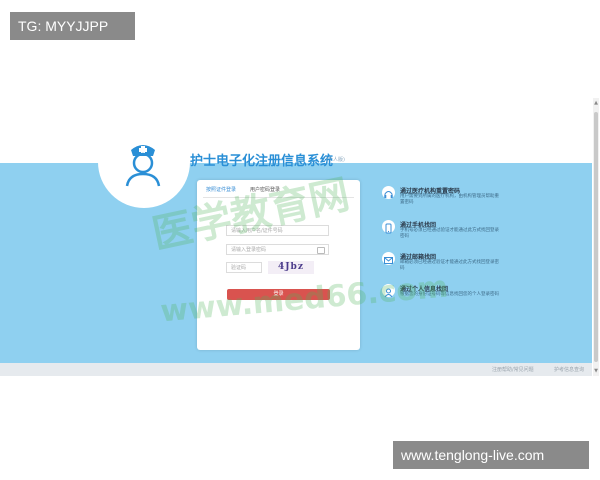 Image resolution: width=600 pixels, height=480 pixels. Describe the element at coordinates (596, 103) in the screenshot. I see `scroll-up-arrow-icon: ▲` at that location.